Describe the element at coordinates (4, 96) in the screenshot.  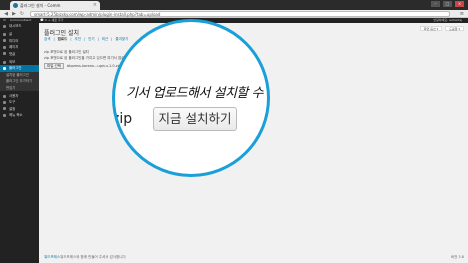
I see `user-icon` at that location.